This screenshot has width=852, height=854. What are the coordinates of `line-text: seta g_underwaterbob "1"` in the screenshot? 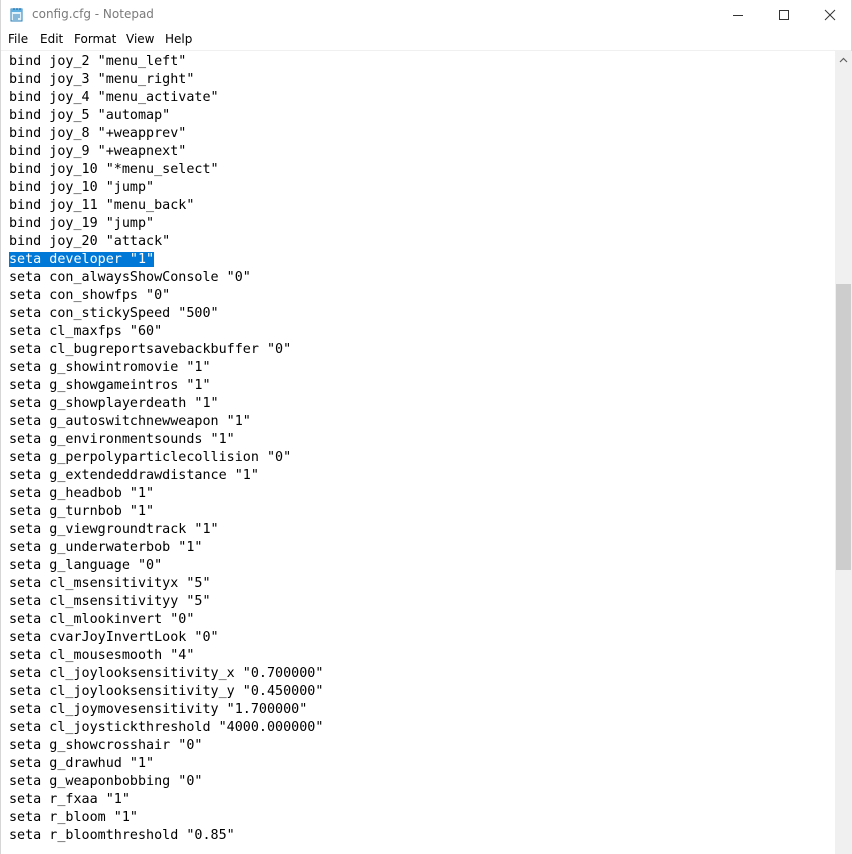 It's located at (106, 547).